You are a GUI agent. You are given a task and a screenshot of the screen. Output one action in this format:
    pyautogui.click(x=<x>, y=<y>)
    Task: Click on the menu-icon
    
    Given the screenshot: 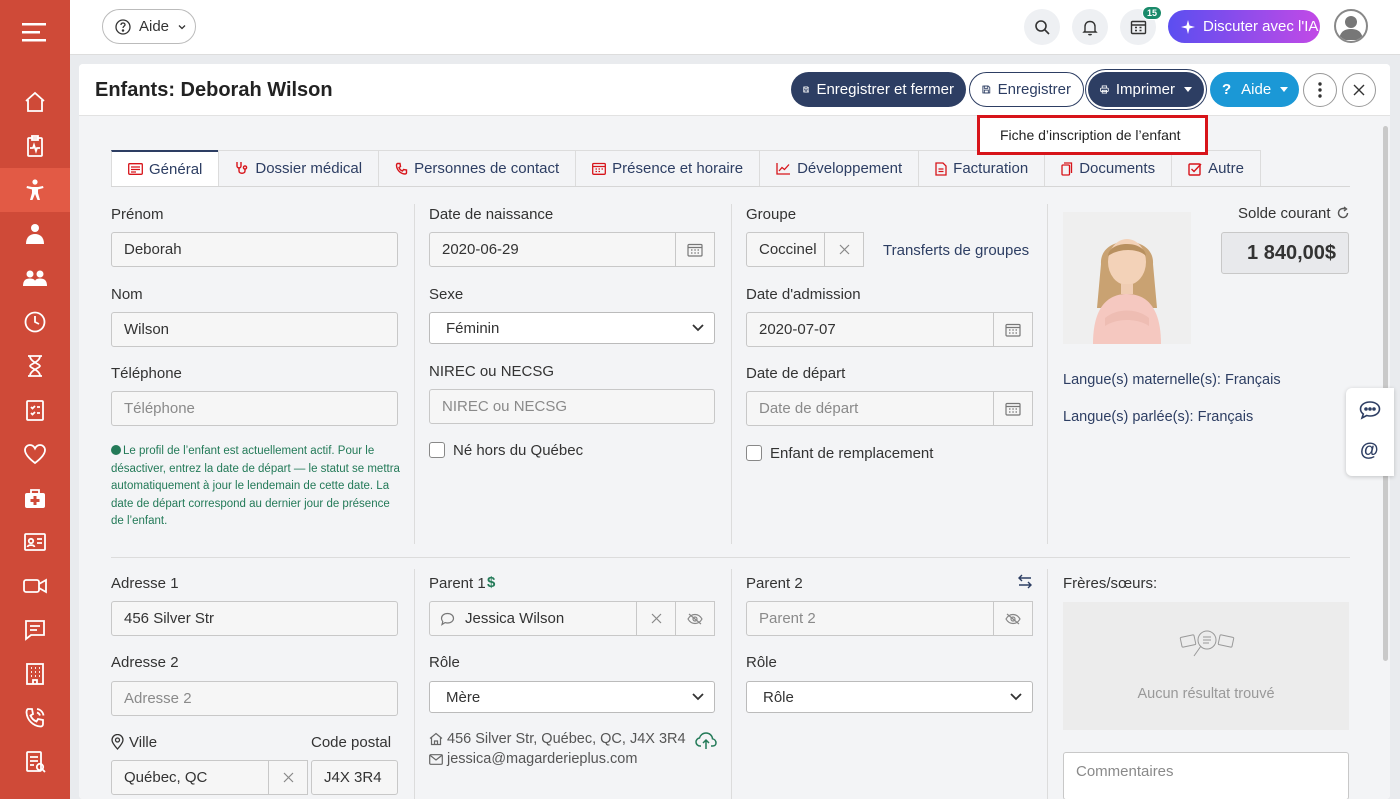 What is the action you would take?
    pyautogui.click(x=35, y=32)
    